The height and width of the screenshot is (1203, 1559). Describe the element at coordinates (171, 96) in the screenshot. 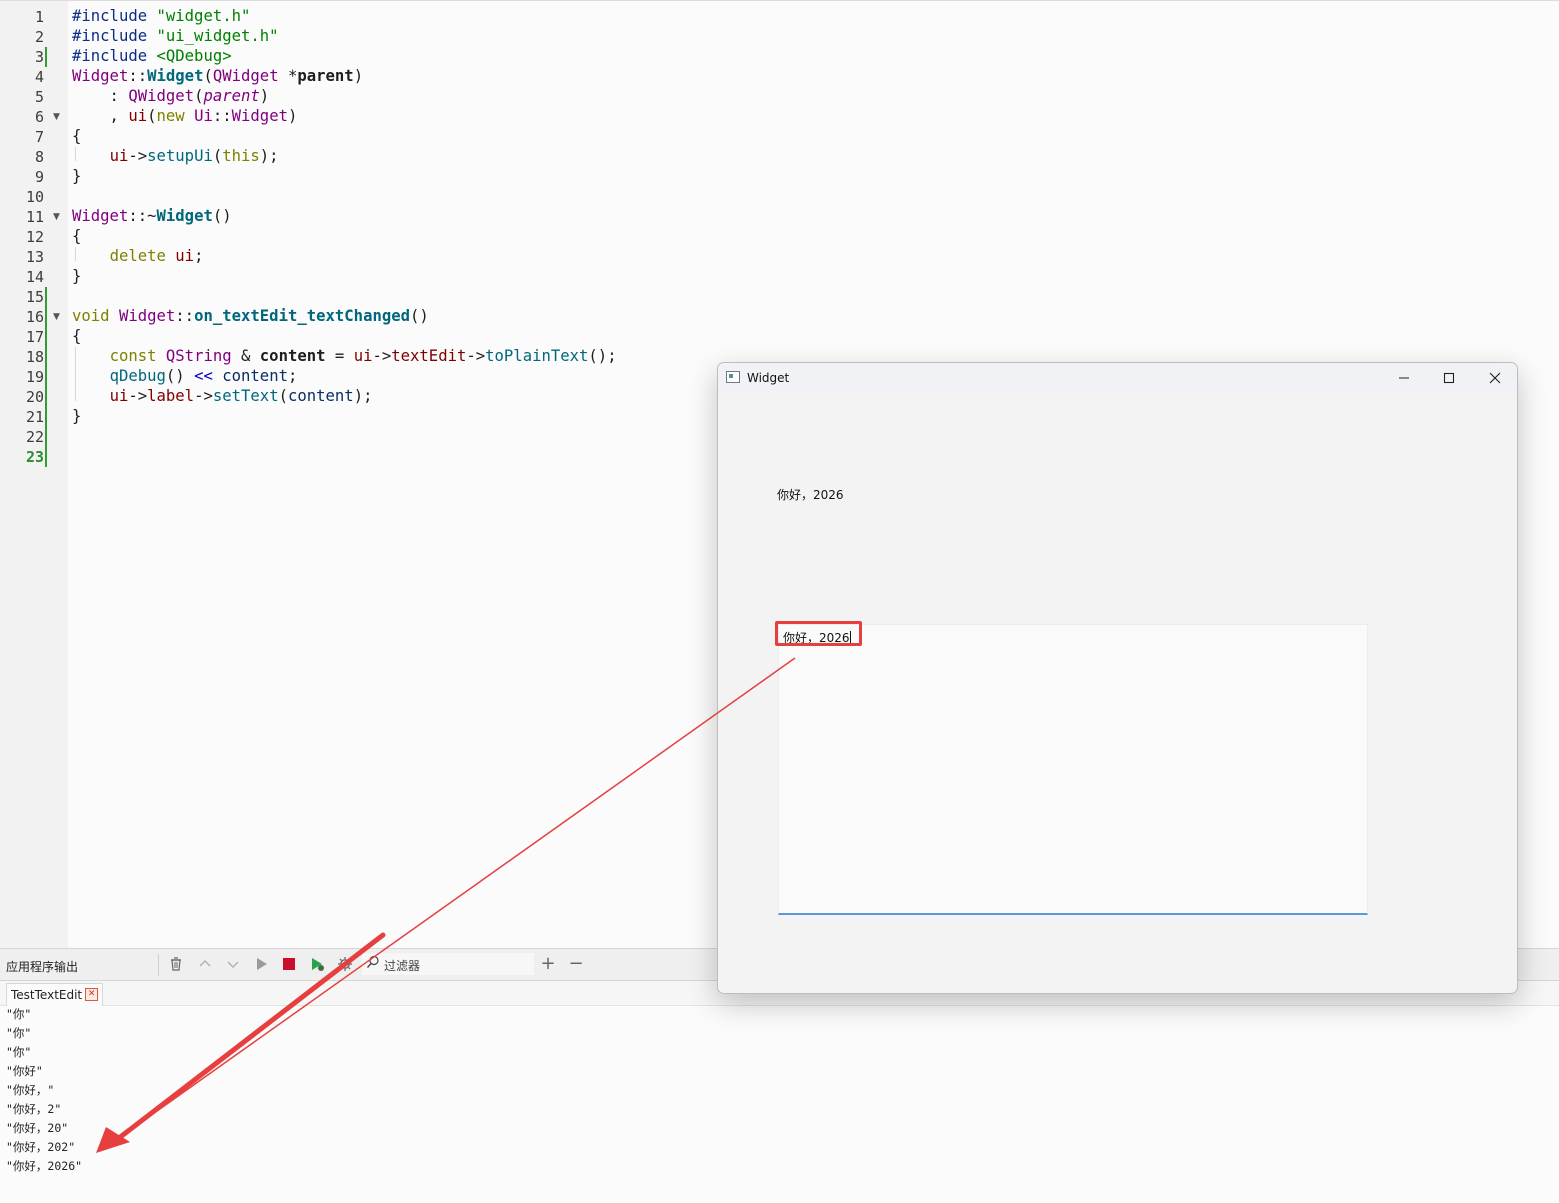

I see `code-line: : QWidget(parent)` at that location.